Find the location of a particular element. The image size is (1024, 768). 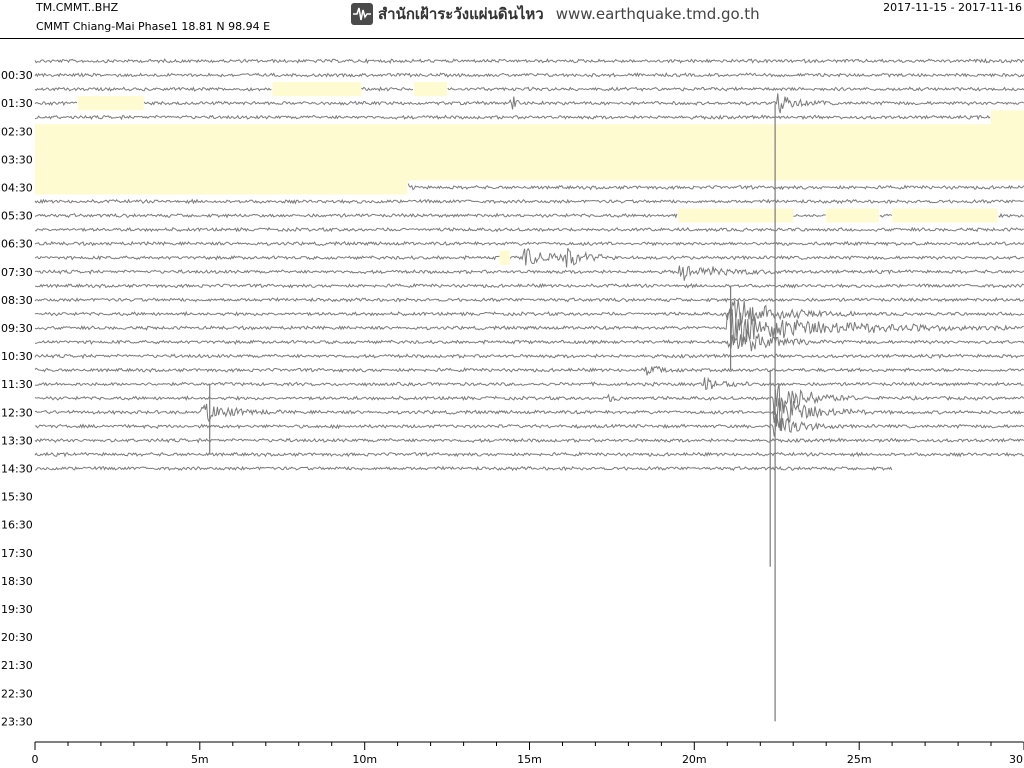

y-tick-label-6: 06:30 is located at coordinates (17, 244).